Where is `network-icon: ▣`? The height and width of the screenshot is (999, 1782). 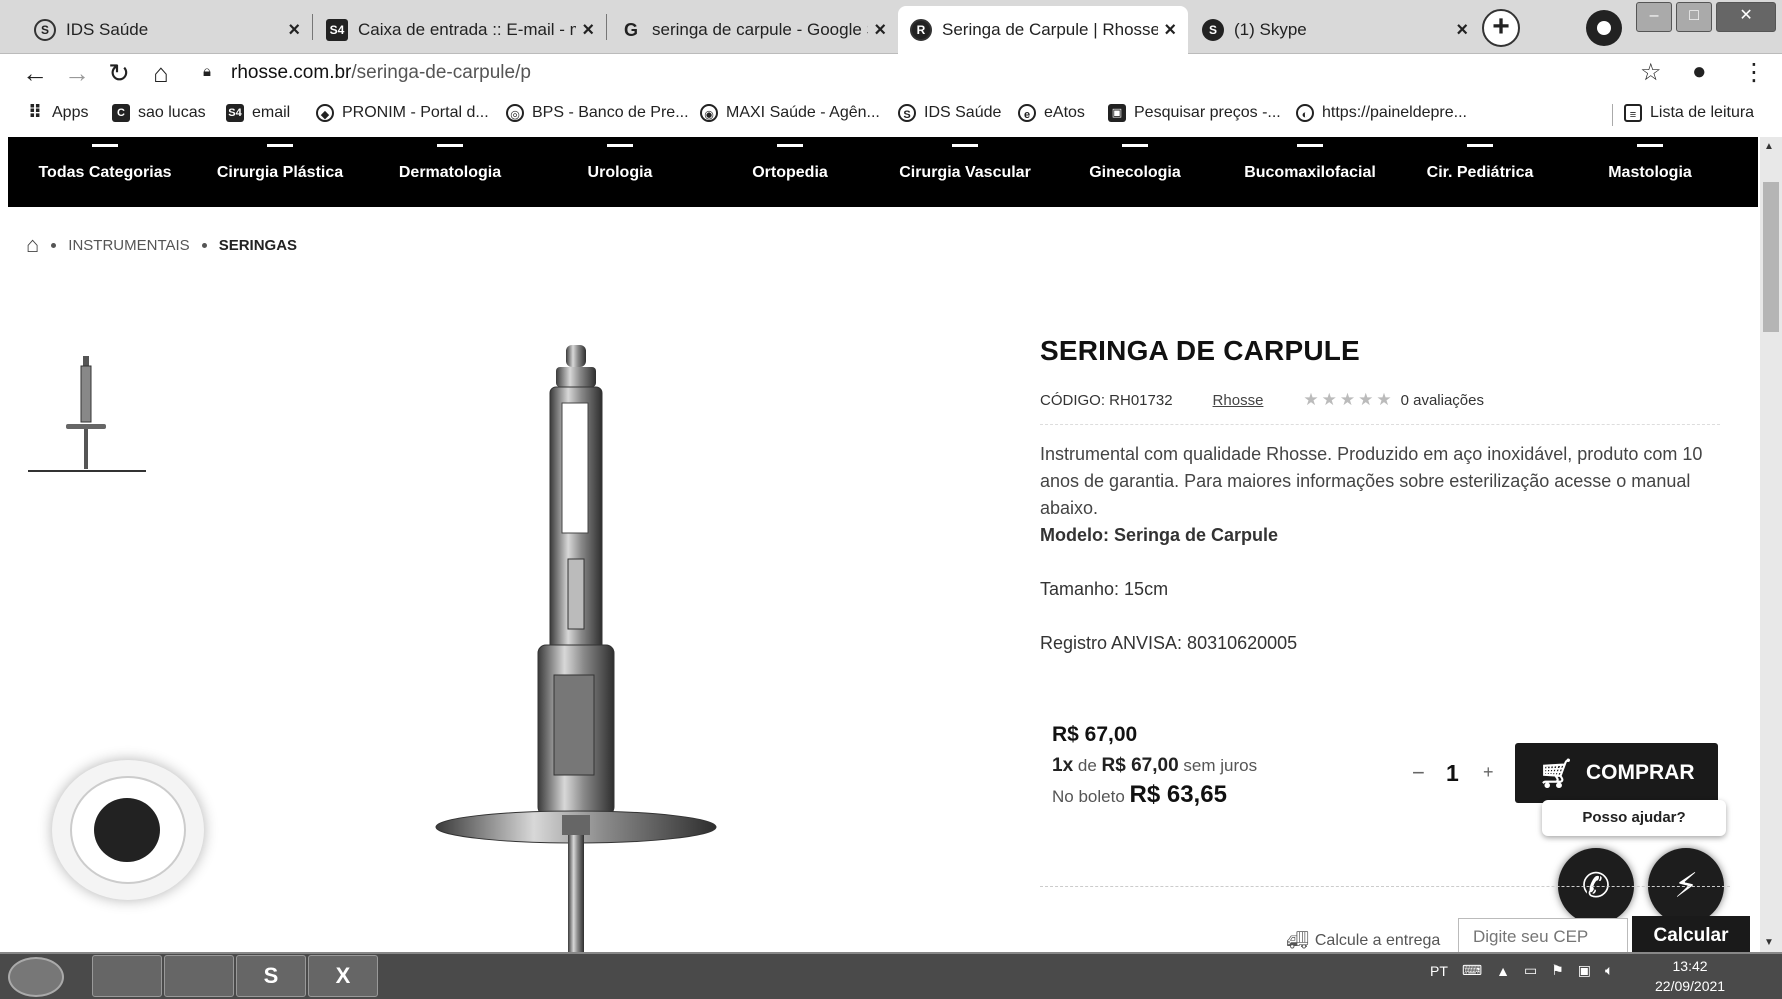 network-icon: ▣ is located at coordinates (1584, 970).